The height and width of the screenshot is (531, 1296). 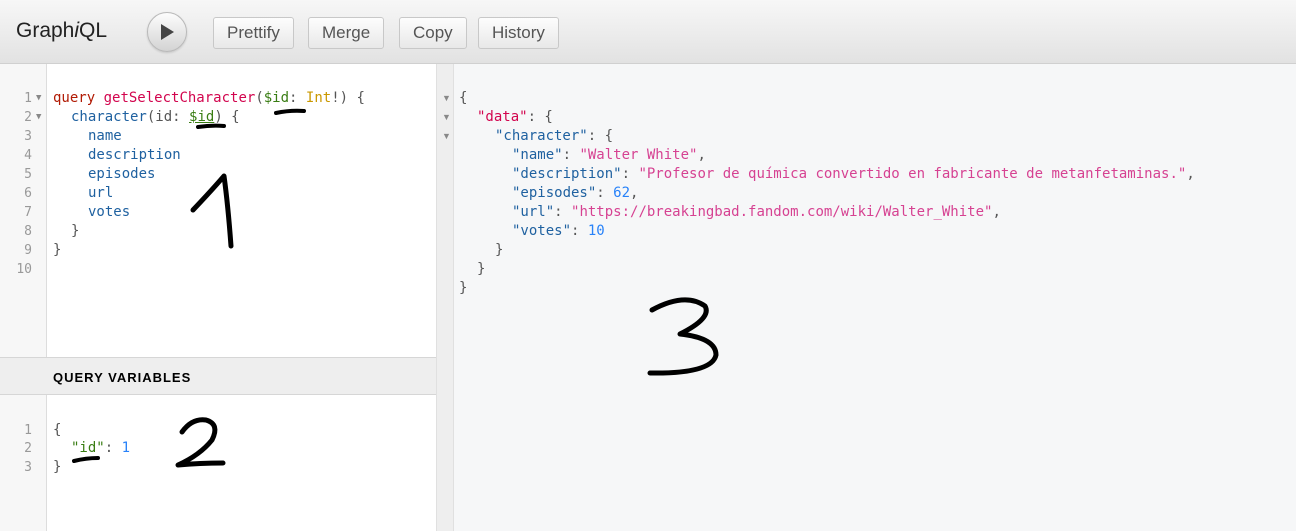 I want to click on line-number: 8, so click(x=28, y=231).